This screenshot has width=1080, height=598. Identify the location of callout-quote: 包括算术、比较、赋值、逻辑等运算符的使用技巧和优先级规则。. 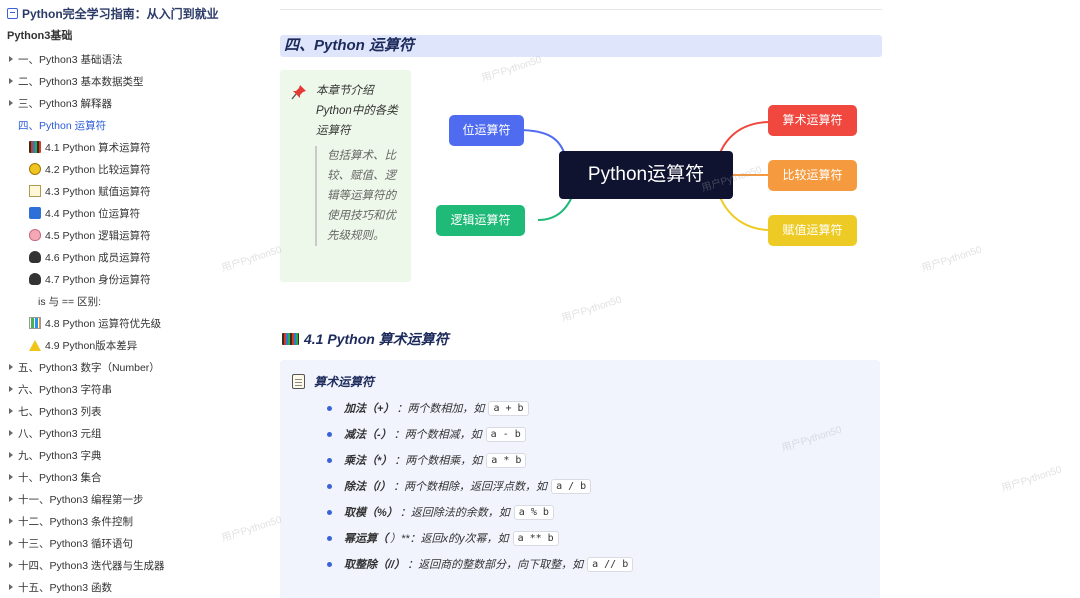
(361, 196).